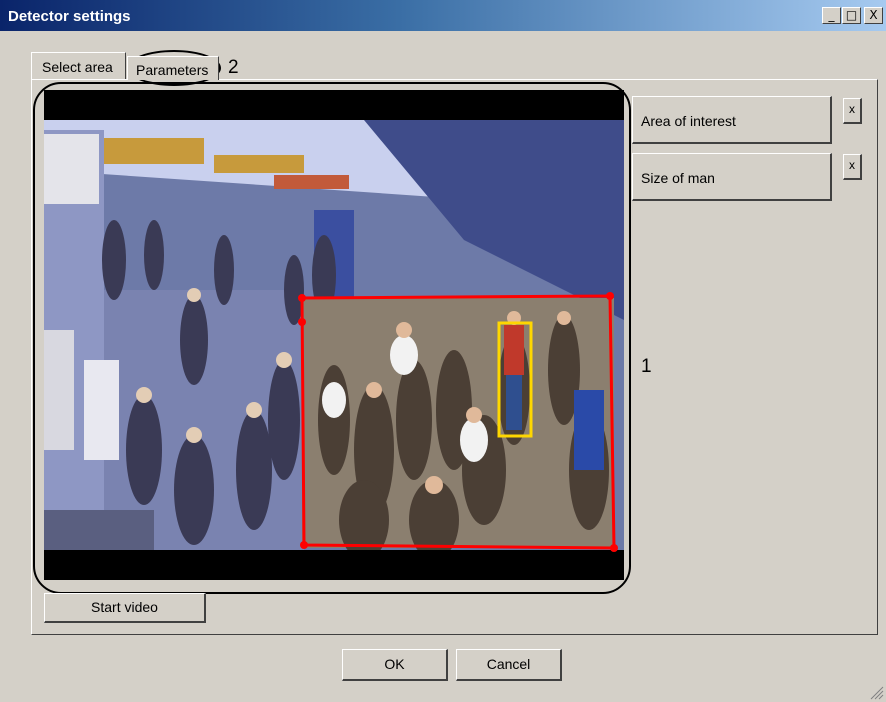  What do you see at coordinates (443, 15) in the screenshot?
I see `title-bar: Detector settings _ □ X` at bounding box center [443, 15].